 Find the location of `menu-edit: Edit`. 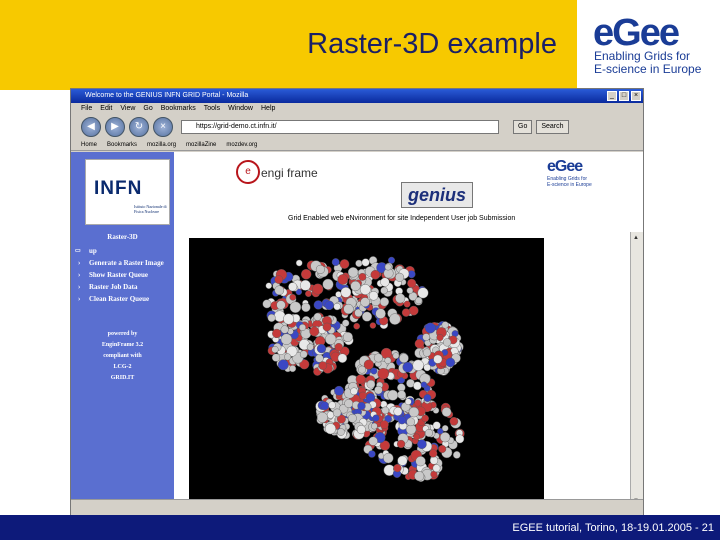

menu-edit: Edit is located at coordinates (106, 109).